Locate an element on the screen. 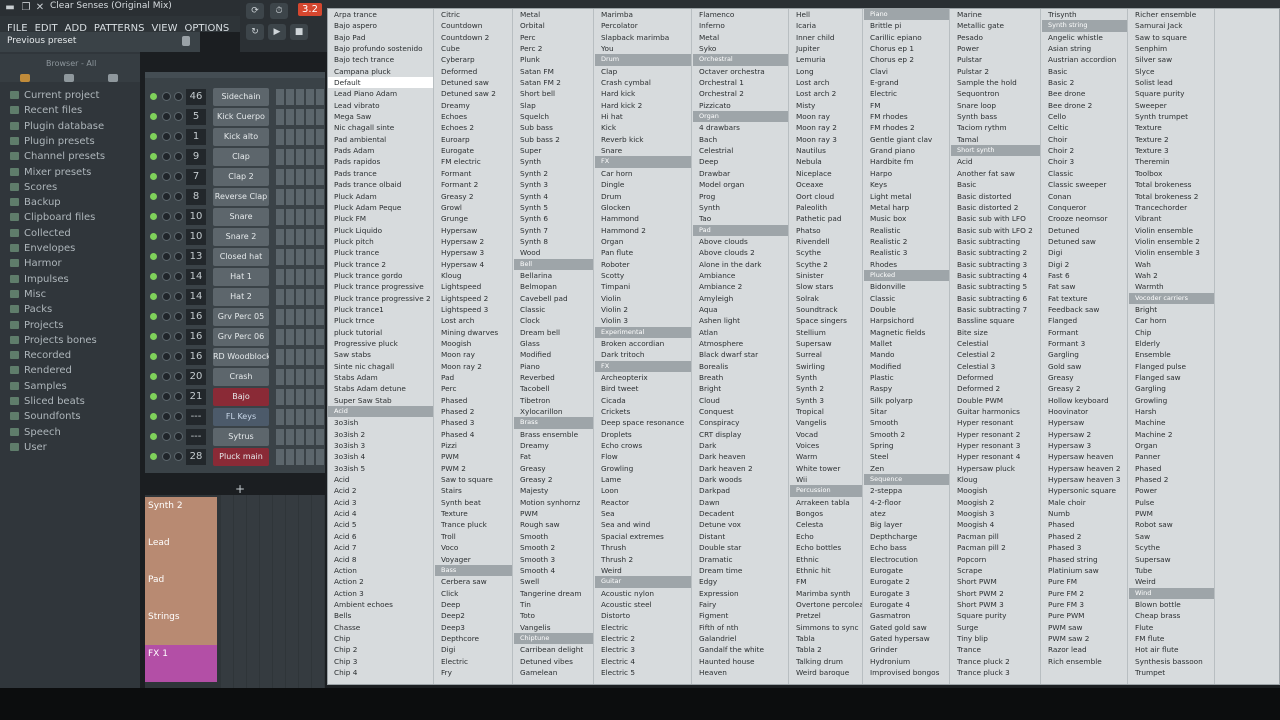 This screenshot has width=1280, height=720. preset-item: Basic distorted 2 is located at coordinates (995, 207).